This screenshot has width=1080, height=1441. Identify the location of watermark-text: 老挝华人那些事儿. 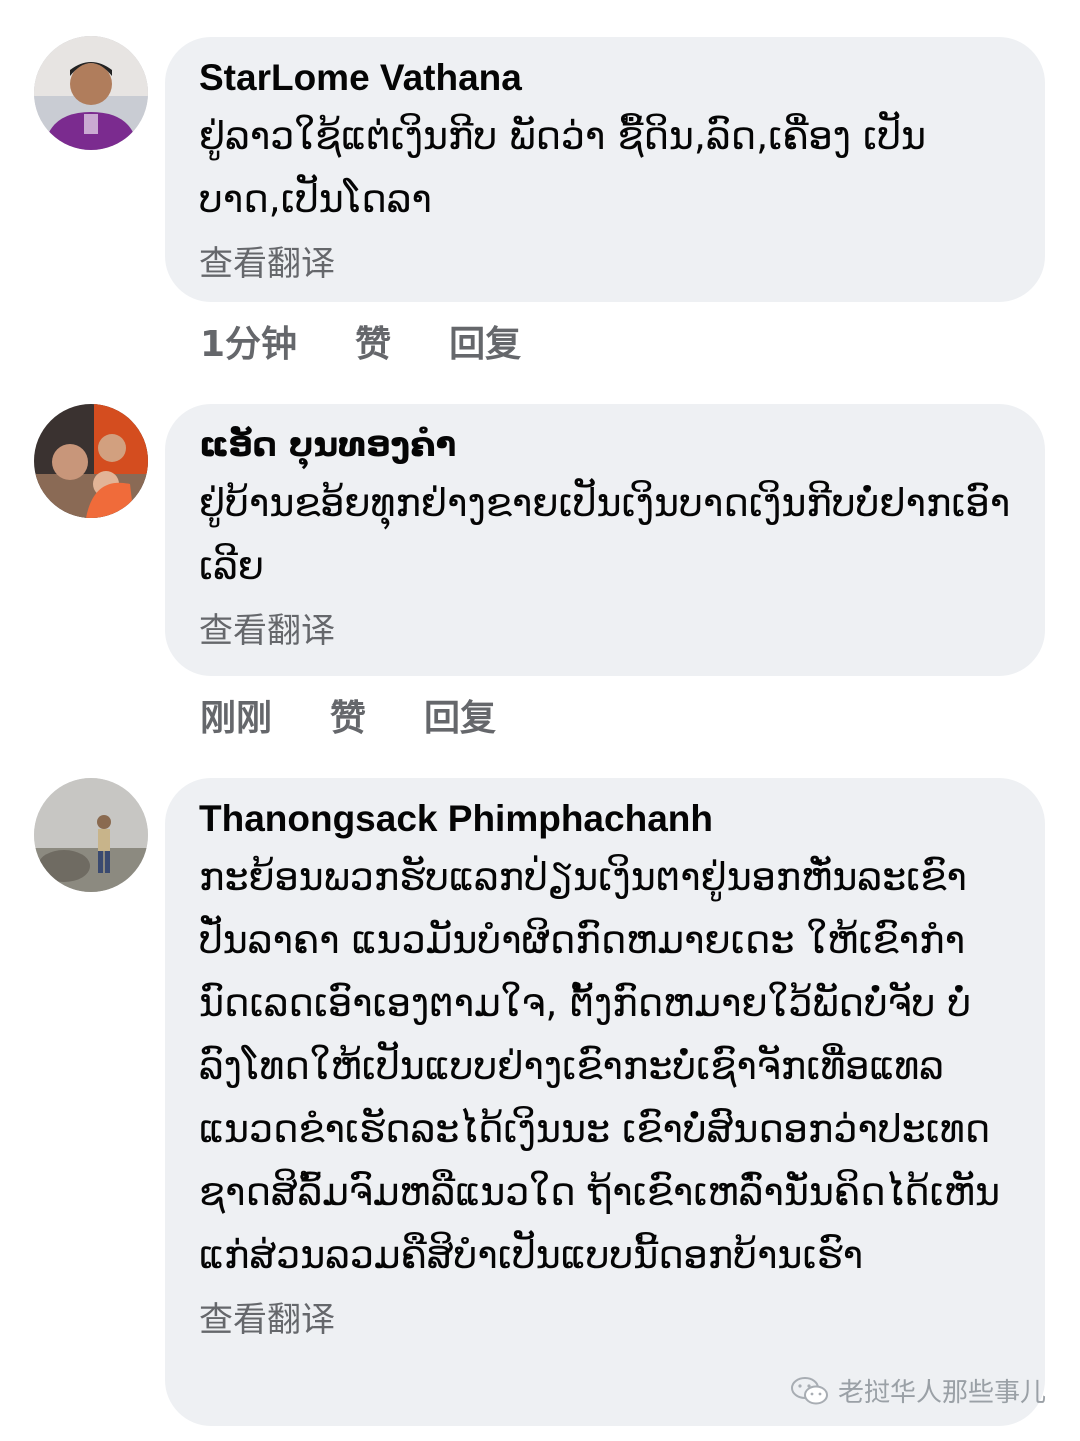
(941, 1393).